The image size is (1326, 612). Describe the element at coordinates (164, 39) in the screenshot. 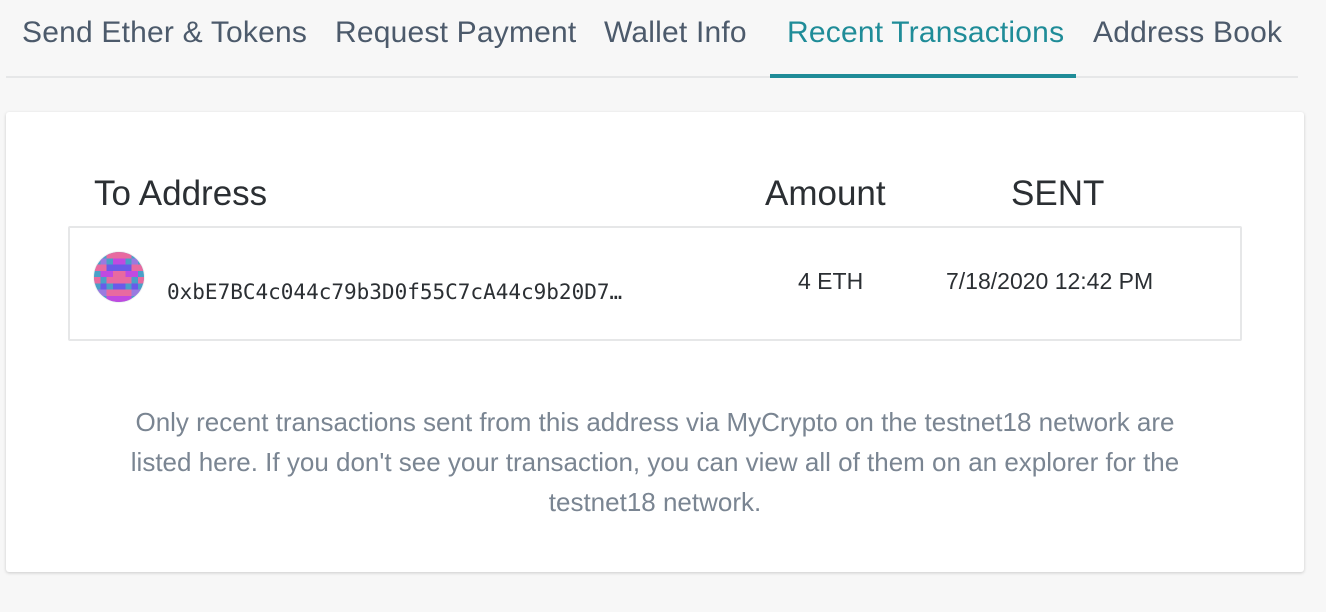

I see `tab-send-ether-tokens: Send Ether & Tokens` at that location.